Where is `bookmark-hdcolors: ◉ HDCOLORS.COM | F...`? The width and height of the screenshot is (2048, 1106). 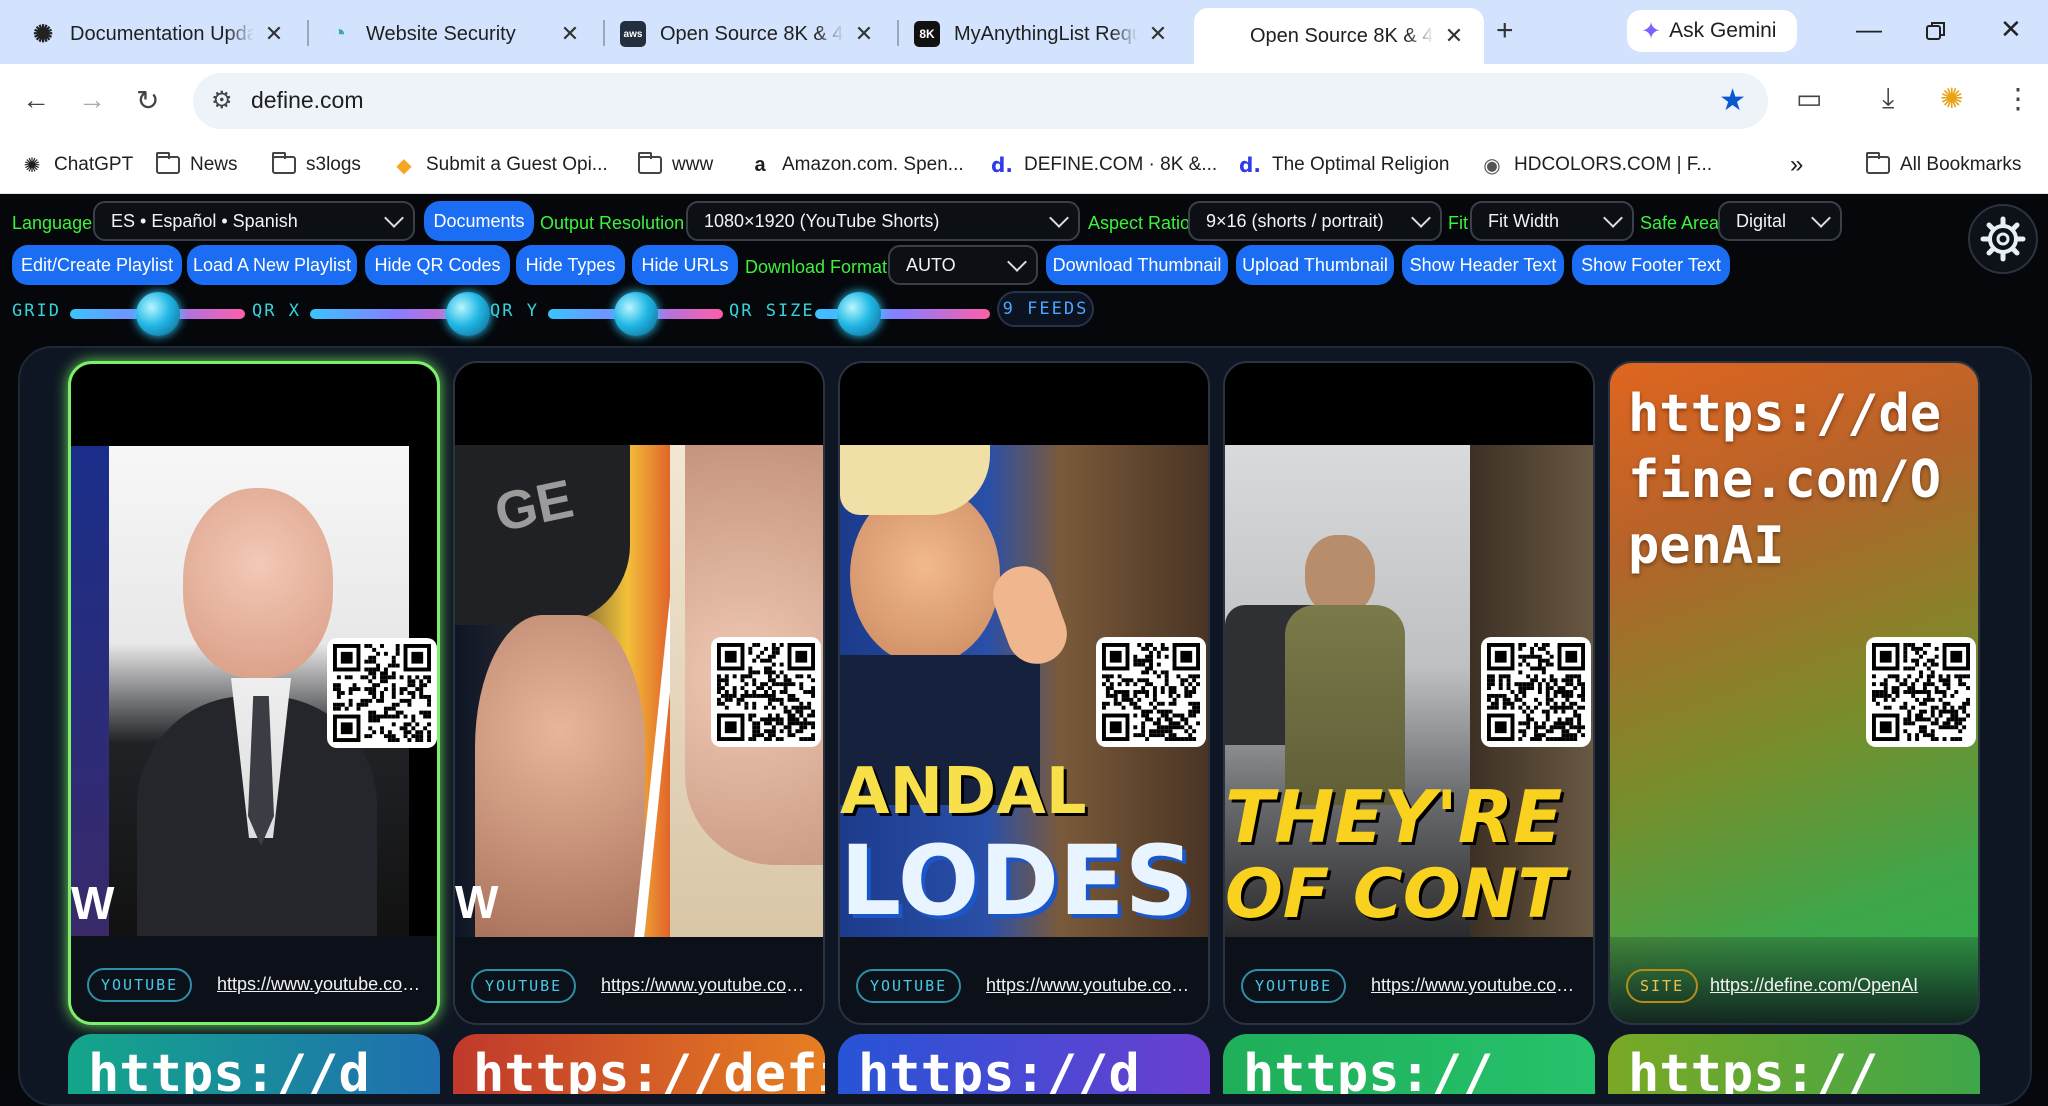 bookmark-hdcolors: ◉ HDCOLORS.COM | F... is located at coordinates (1596, 165).